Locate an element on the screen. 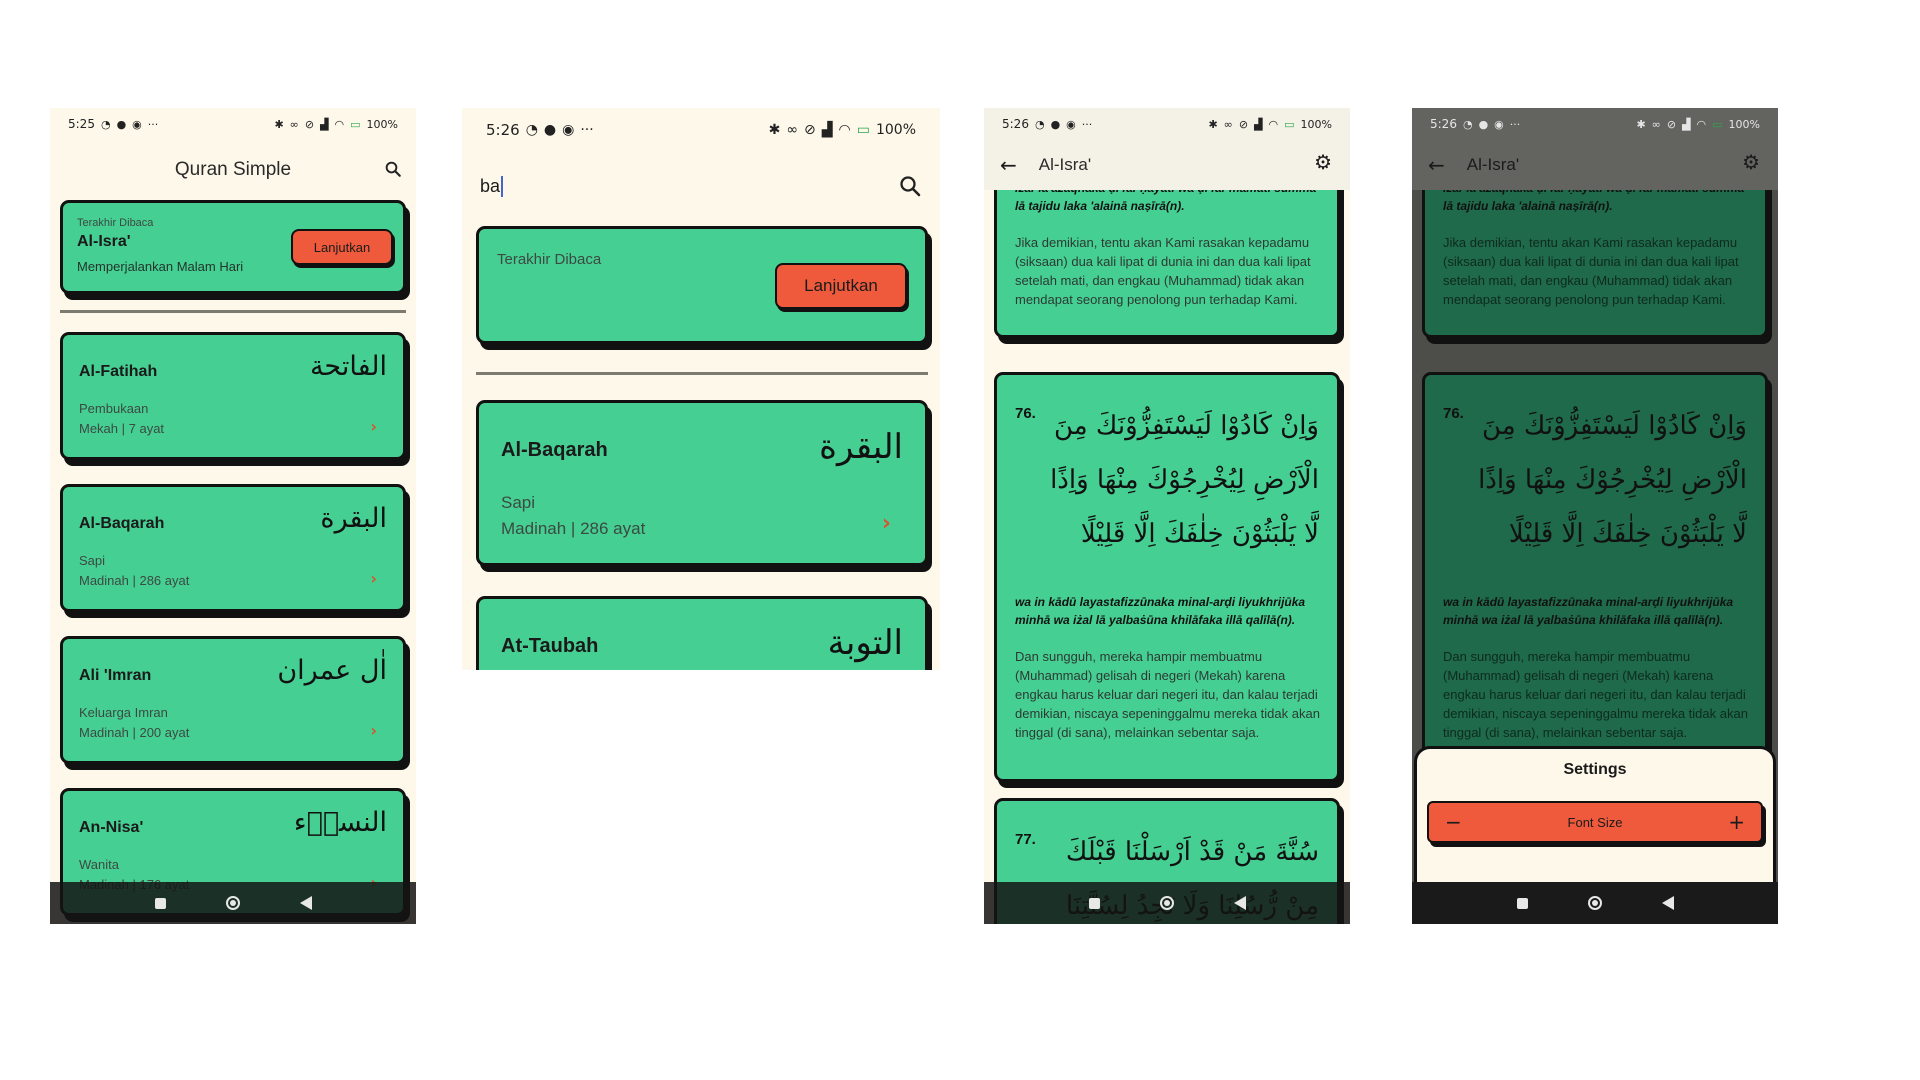  font-size-control: − Font Size + is located at coordinates (1595, 822).